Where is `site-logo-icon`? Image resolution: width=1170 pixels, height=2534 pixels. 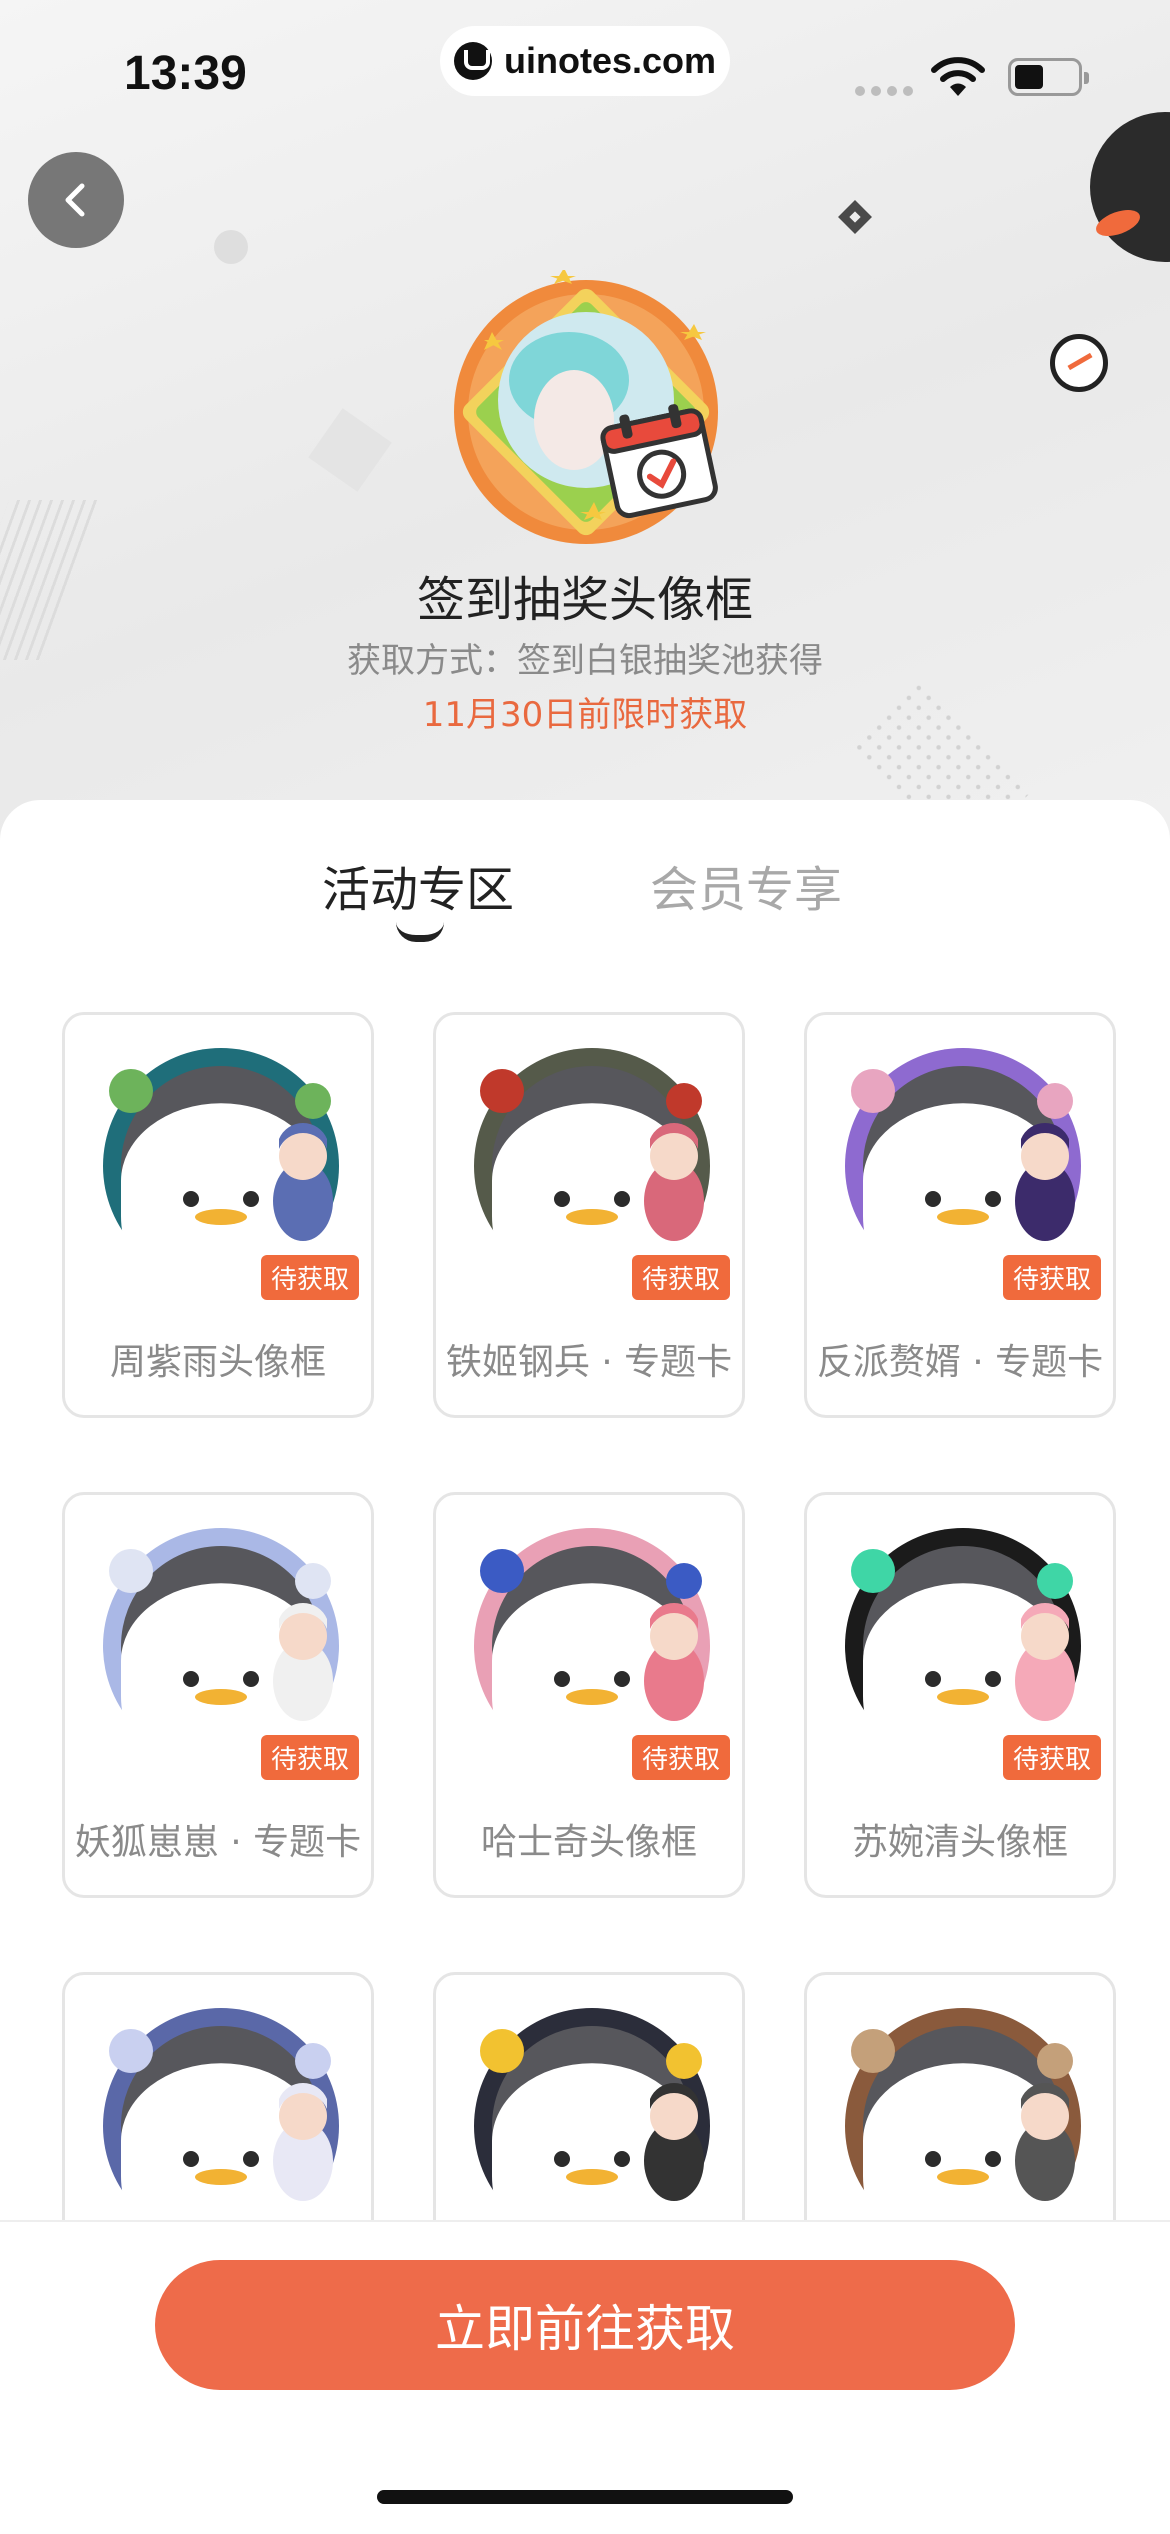 site-logo-icon is located at coordinates (472, 61).